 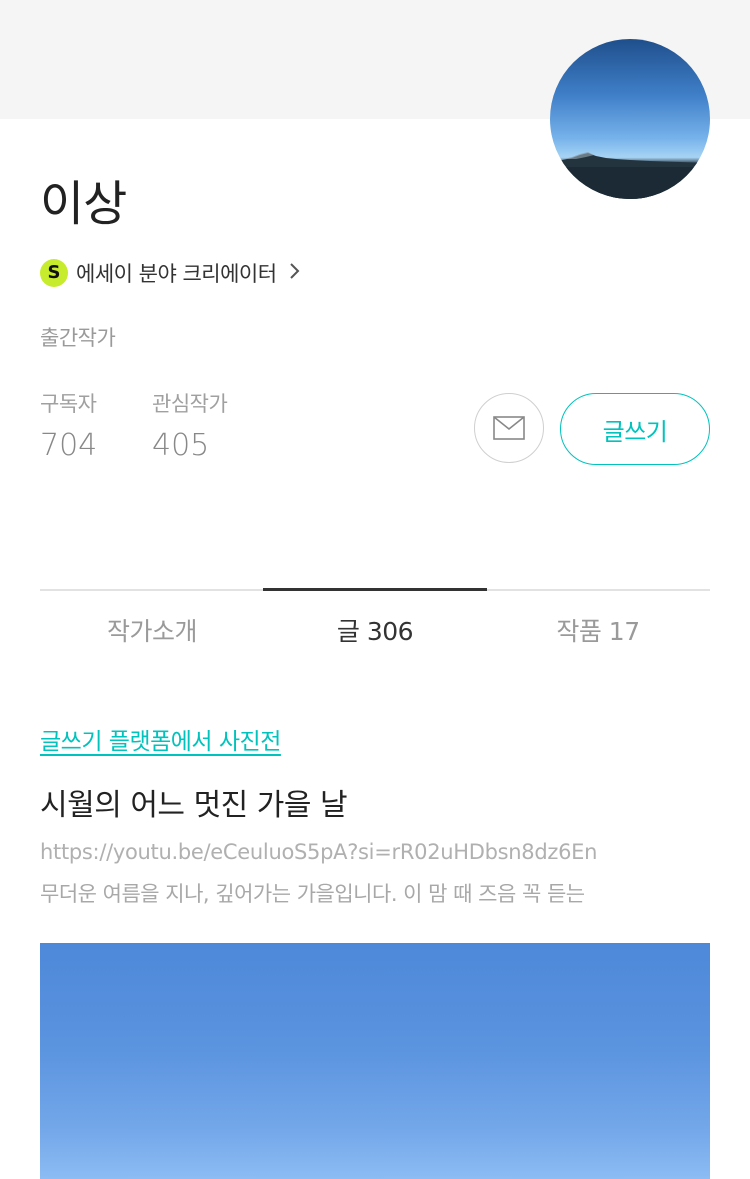 I want to click on message-button, so click(x=509, y=428).